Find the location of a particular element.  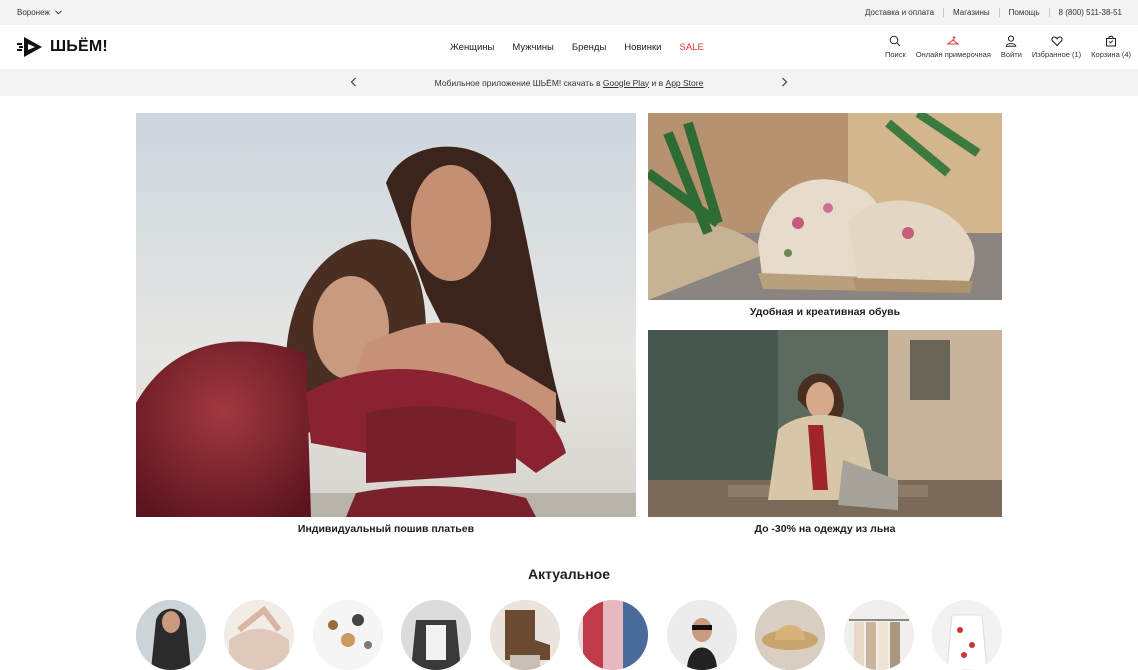

fitting-room-label: Онлайн примерочная is located at coordinates (953, 54).